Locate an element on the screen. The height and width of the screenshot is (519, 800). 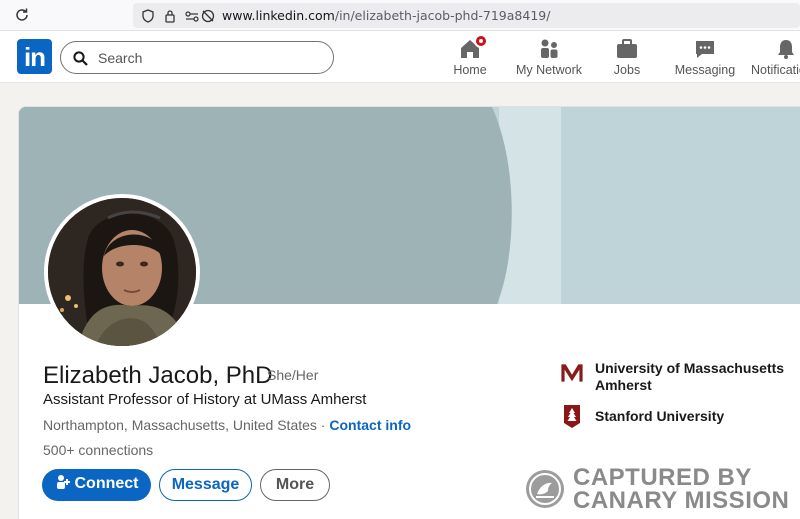
url-host: www.linkedin.com is located at coordinates (278, 15).